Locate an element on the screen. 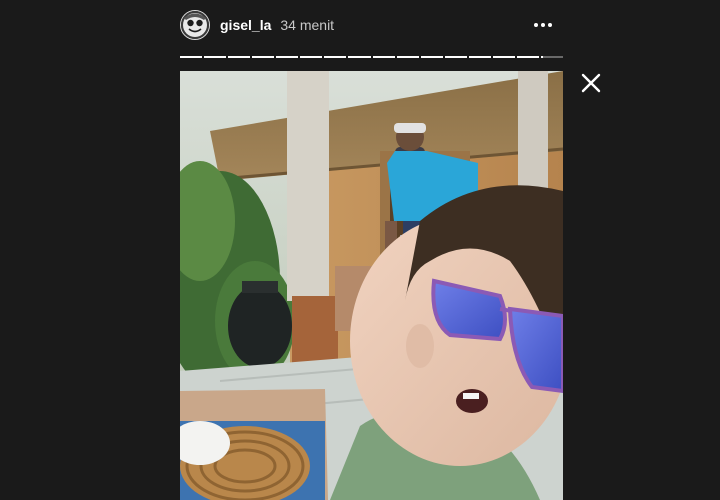  story-timestamp: 34 menit is located at coordinates (307, 25).